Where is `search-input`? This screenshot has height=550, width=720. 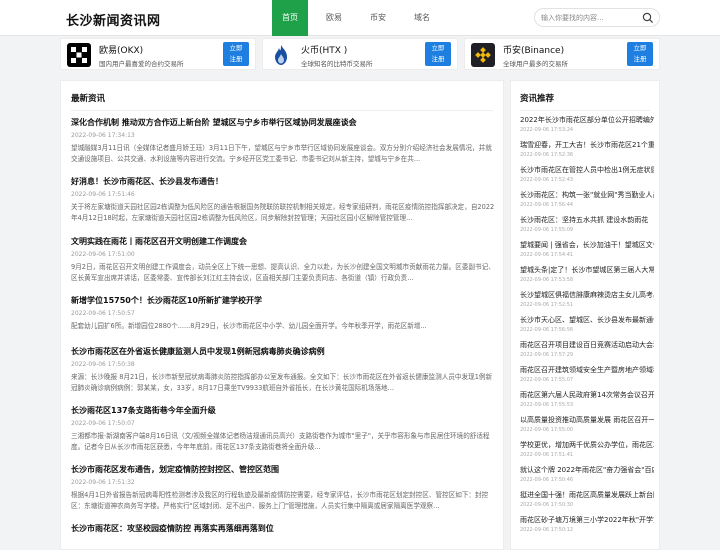
search-input is located at coordinates (591, 18).